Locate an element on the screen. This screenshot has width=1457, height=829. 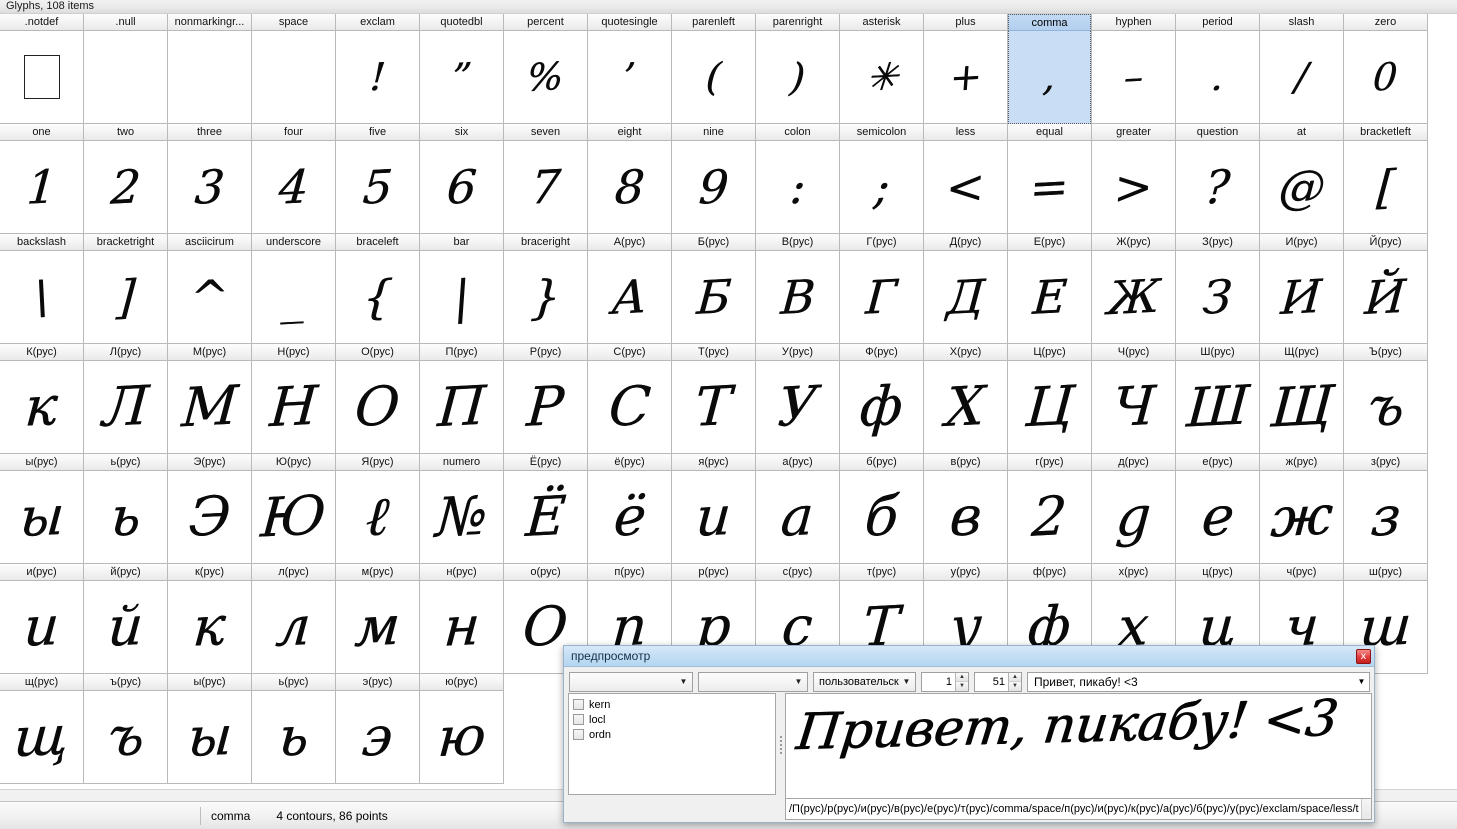
script-select: ▼ is located at coordinates (631, 681).